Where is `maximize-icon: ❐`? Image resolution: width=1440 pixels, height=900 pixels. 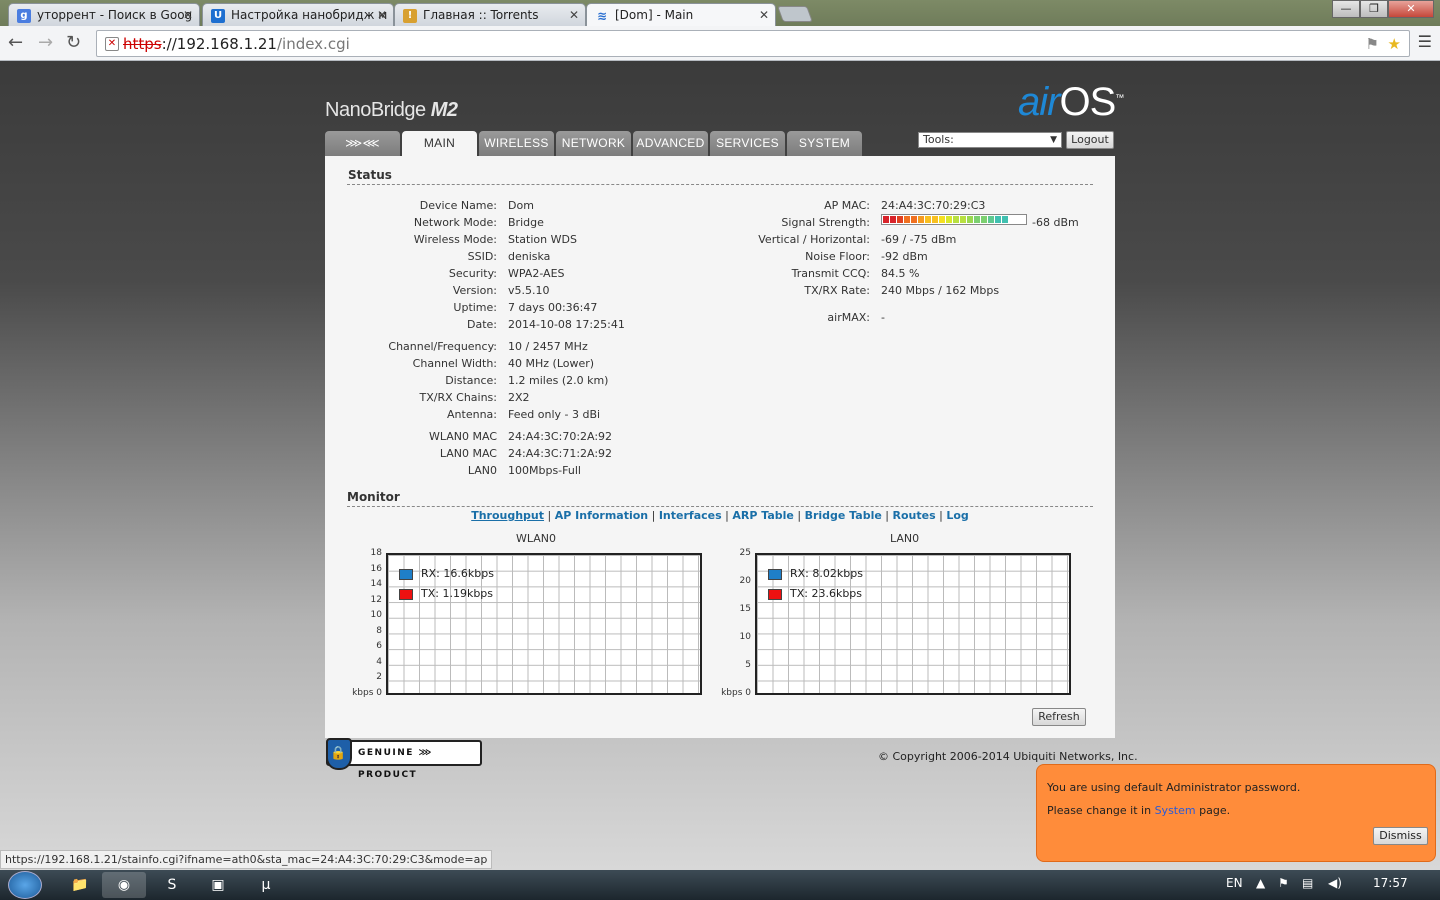 maximize-icon: ❐ is located at coordinates (1374, 9).